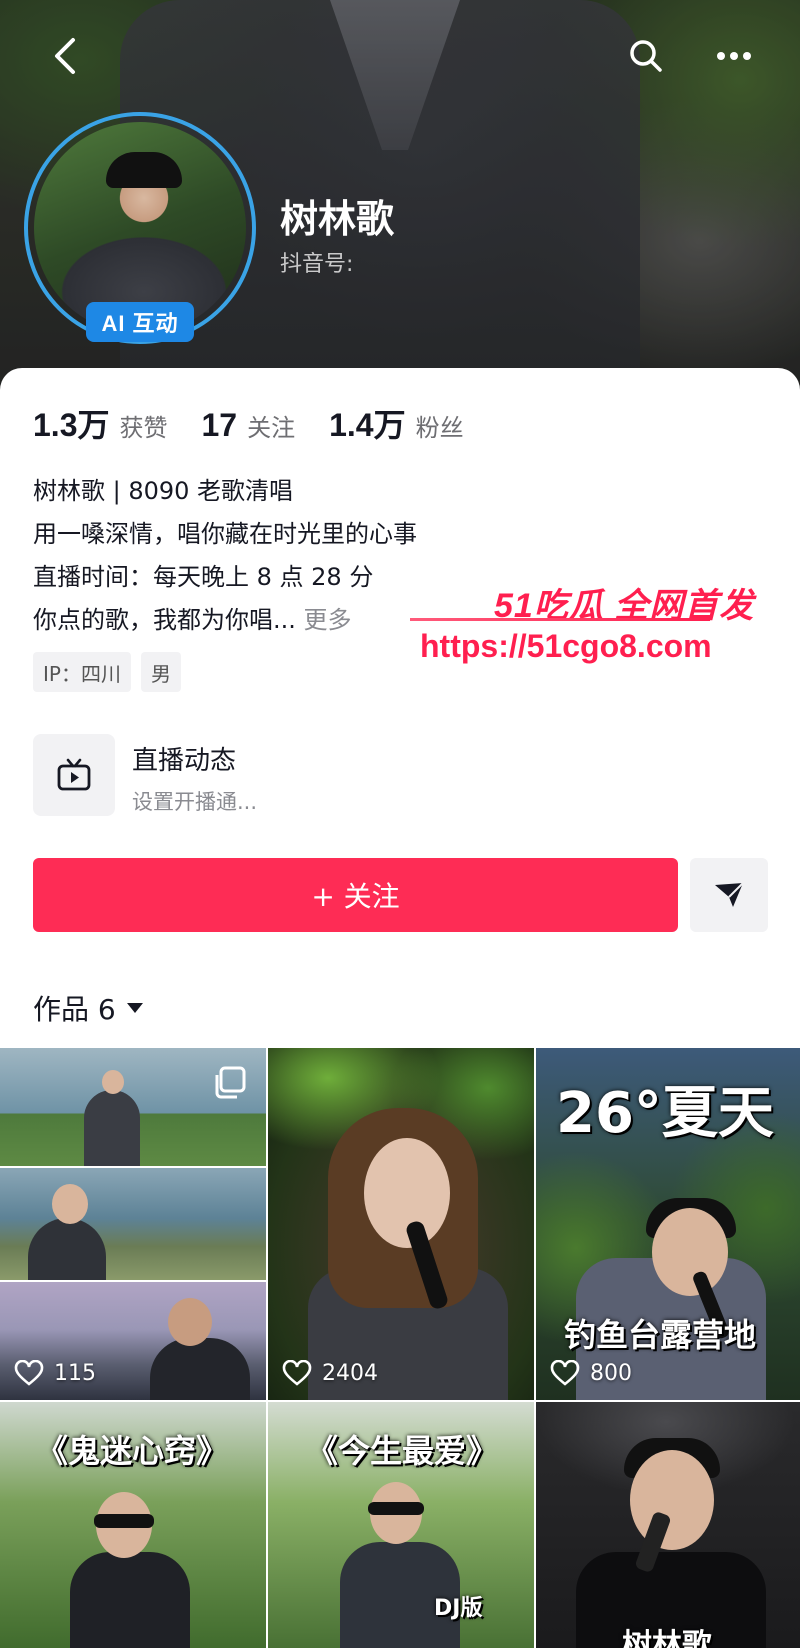 The width and height of the screenshot is (800, 1648). Describe the element at coordinates (328, 620) in the screenshot. I see `bio-more-link: 更多` at that location.